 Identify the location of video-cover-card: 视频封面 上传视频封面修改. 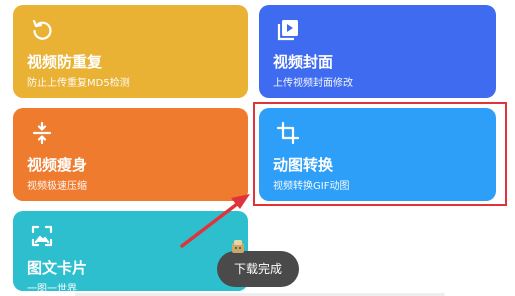
(377, 51).